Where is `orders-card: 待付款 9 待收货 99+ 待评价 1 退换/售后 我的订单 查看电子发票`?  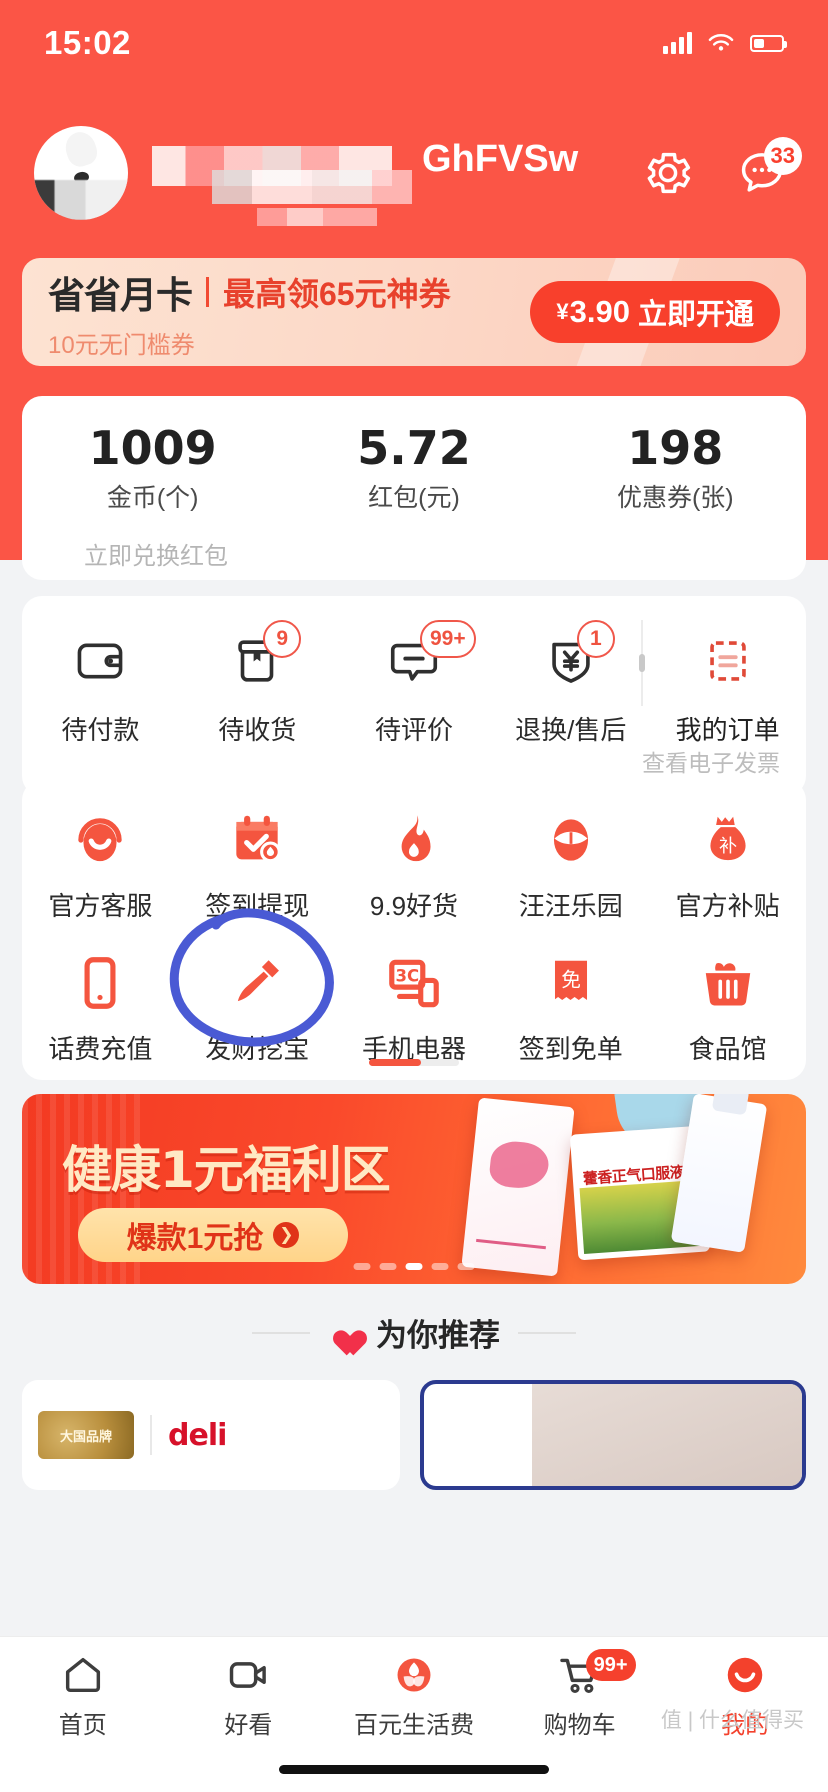
orders-card: 待付款 9 待收货 99+ 待评价 1 退换/售后 我的订单 查看电子发票 is located at coordinates (414, 696).